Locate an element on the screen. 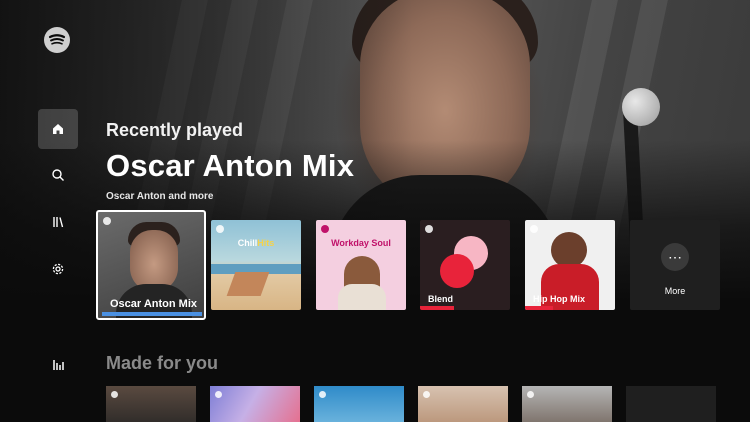 This screenshot has width=750, height=422. card-label: More is located at coordinates (675, 291).